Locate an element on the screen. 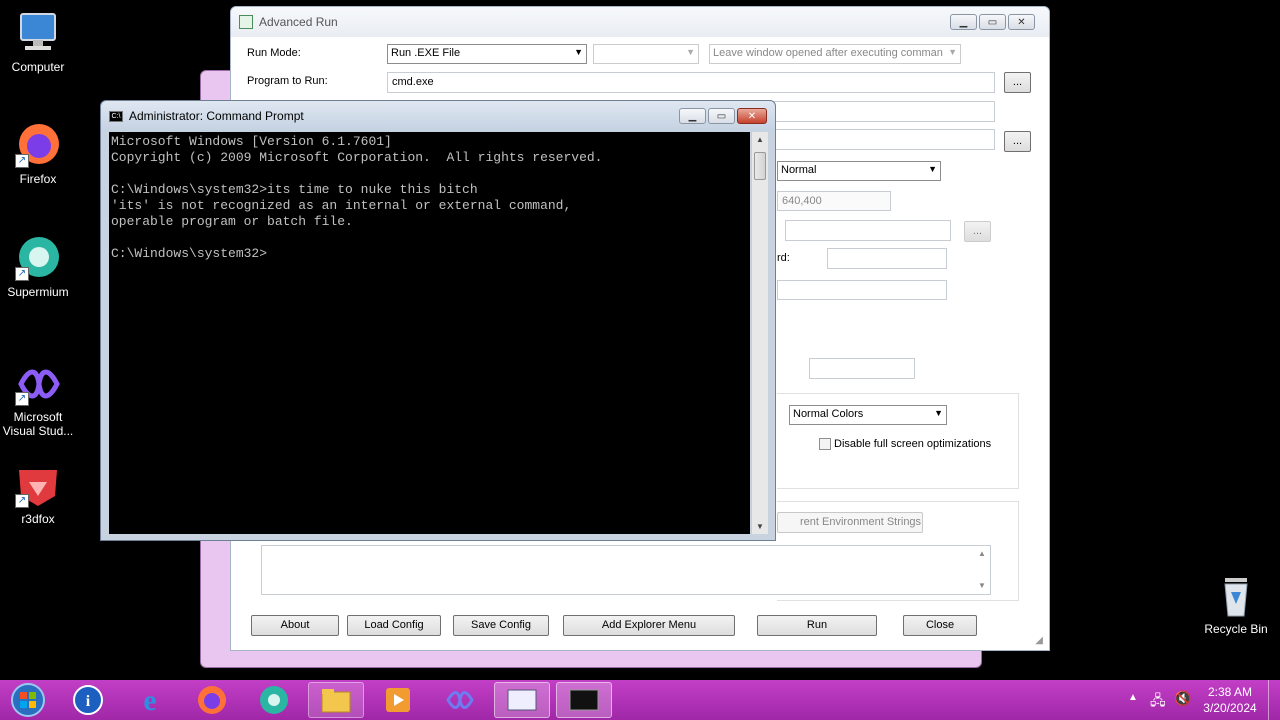 The width and height of the screenshot is (1280, 720). password-label: rd: is located at coordinates (783, 258).